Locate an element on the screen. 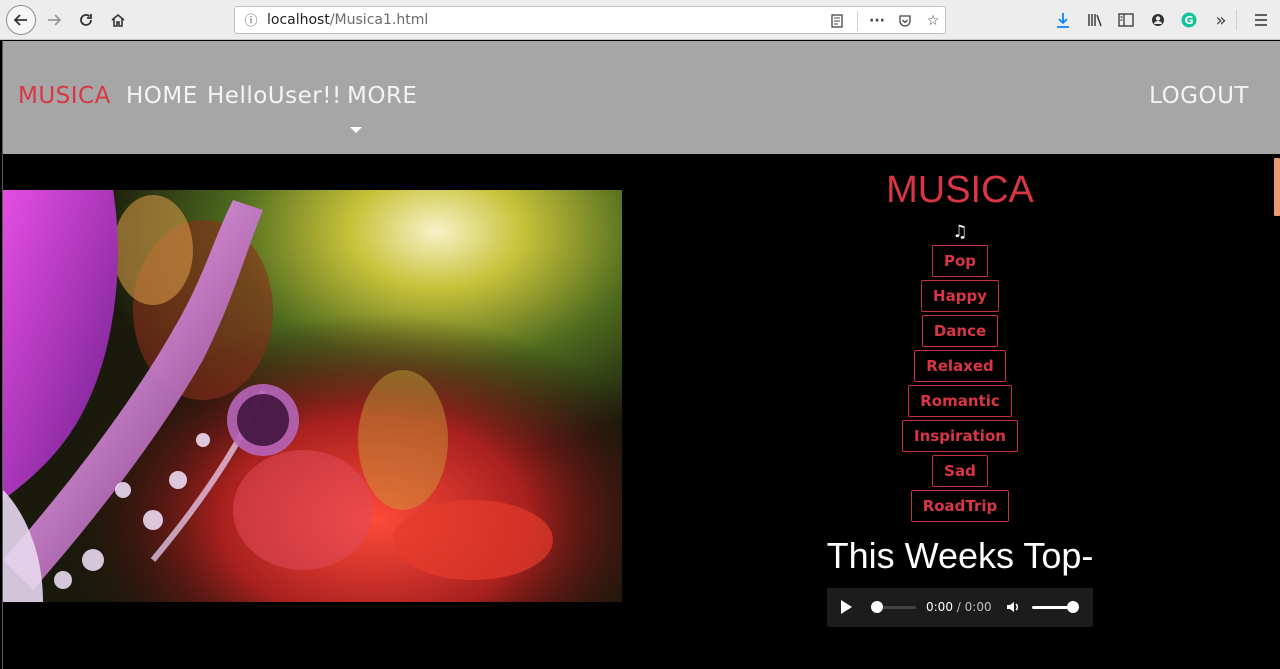 The height and width of the screenshot is (669, 1280). scrollbar-thumb is located at coordinates (1277, 187).